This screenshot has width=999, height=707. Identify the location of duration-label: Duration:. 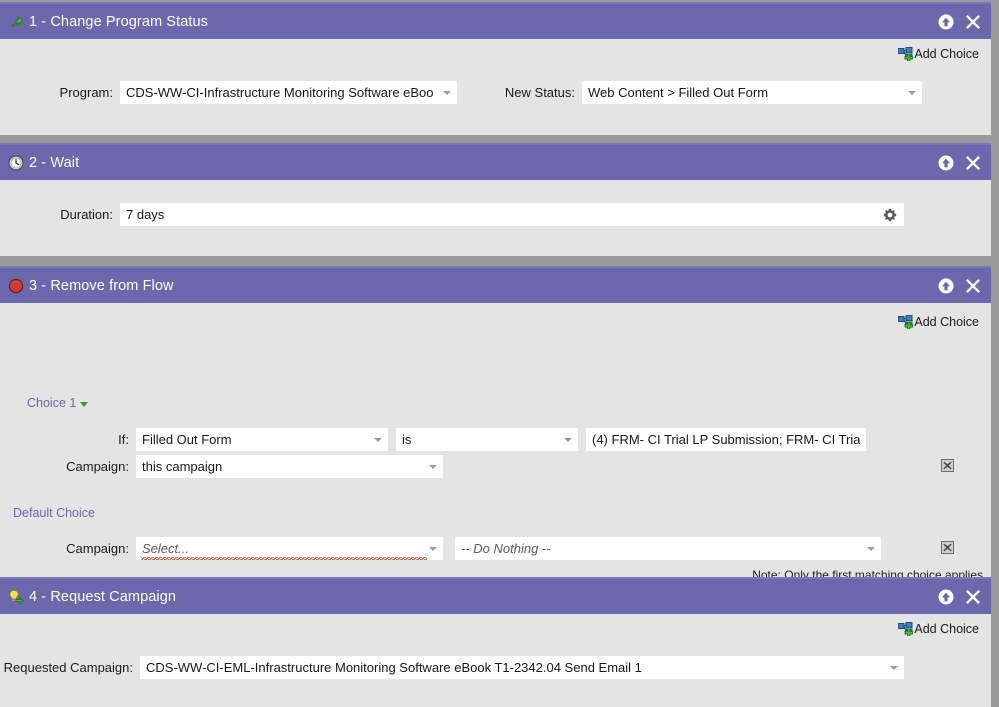
(86, 214).